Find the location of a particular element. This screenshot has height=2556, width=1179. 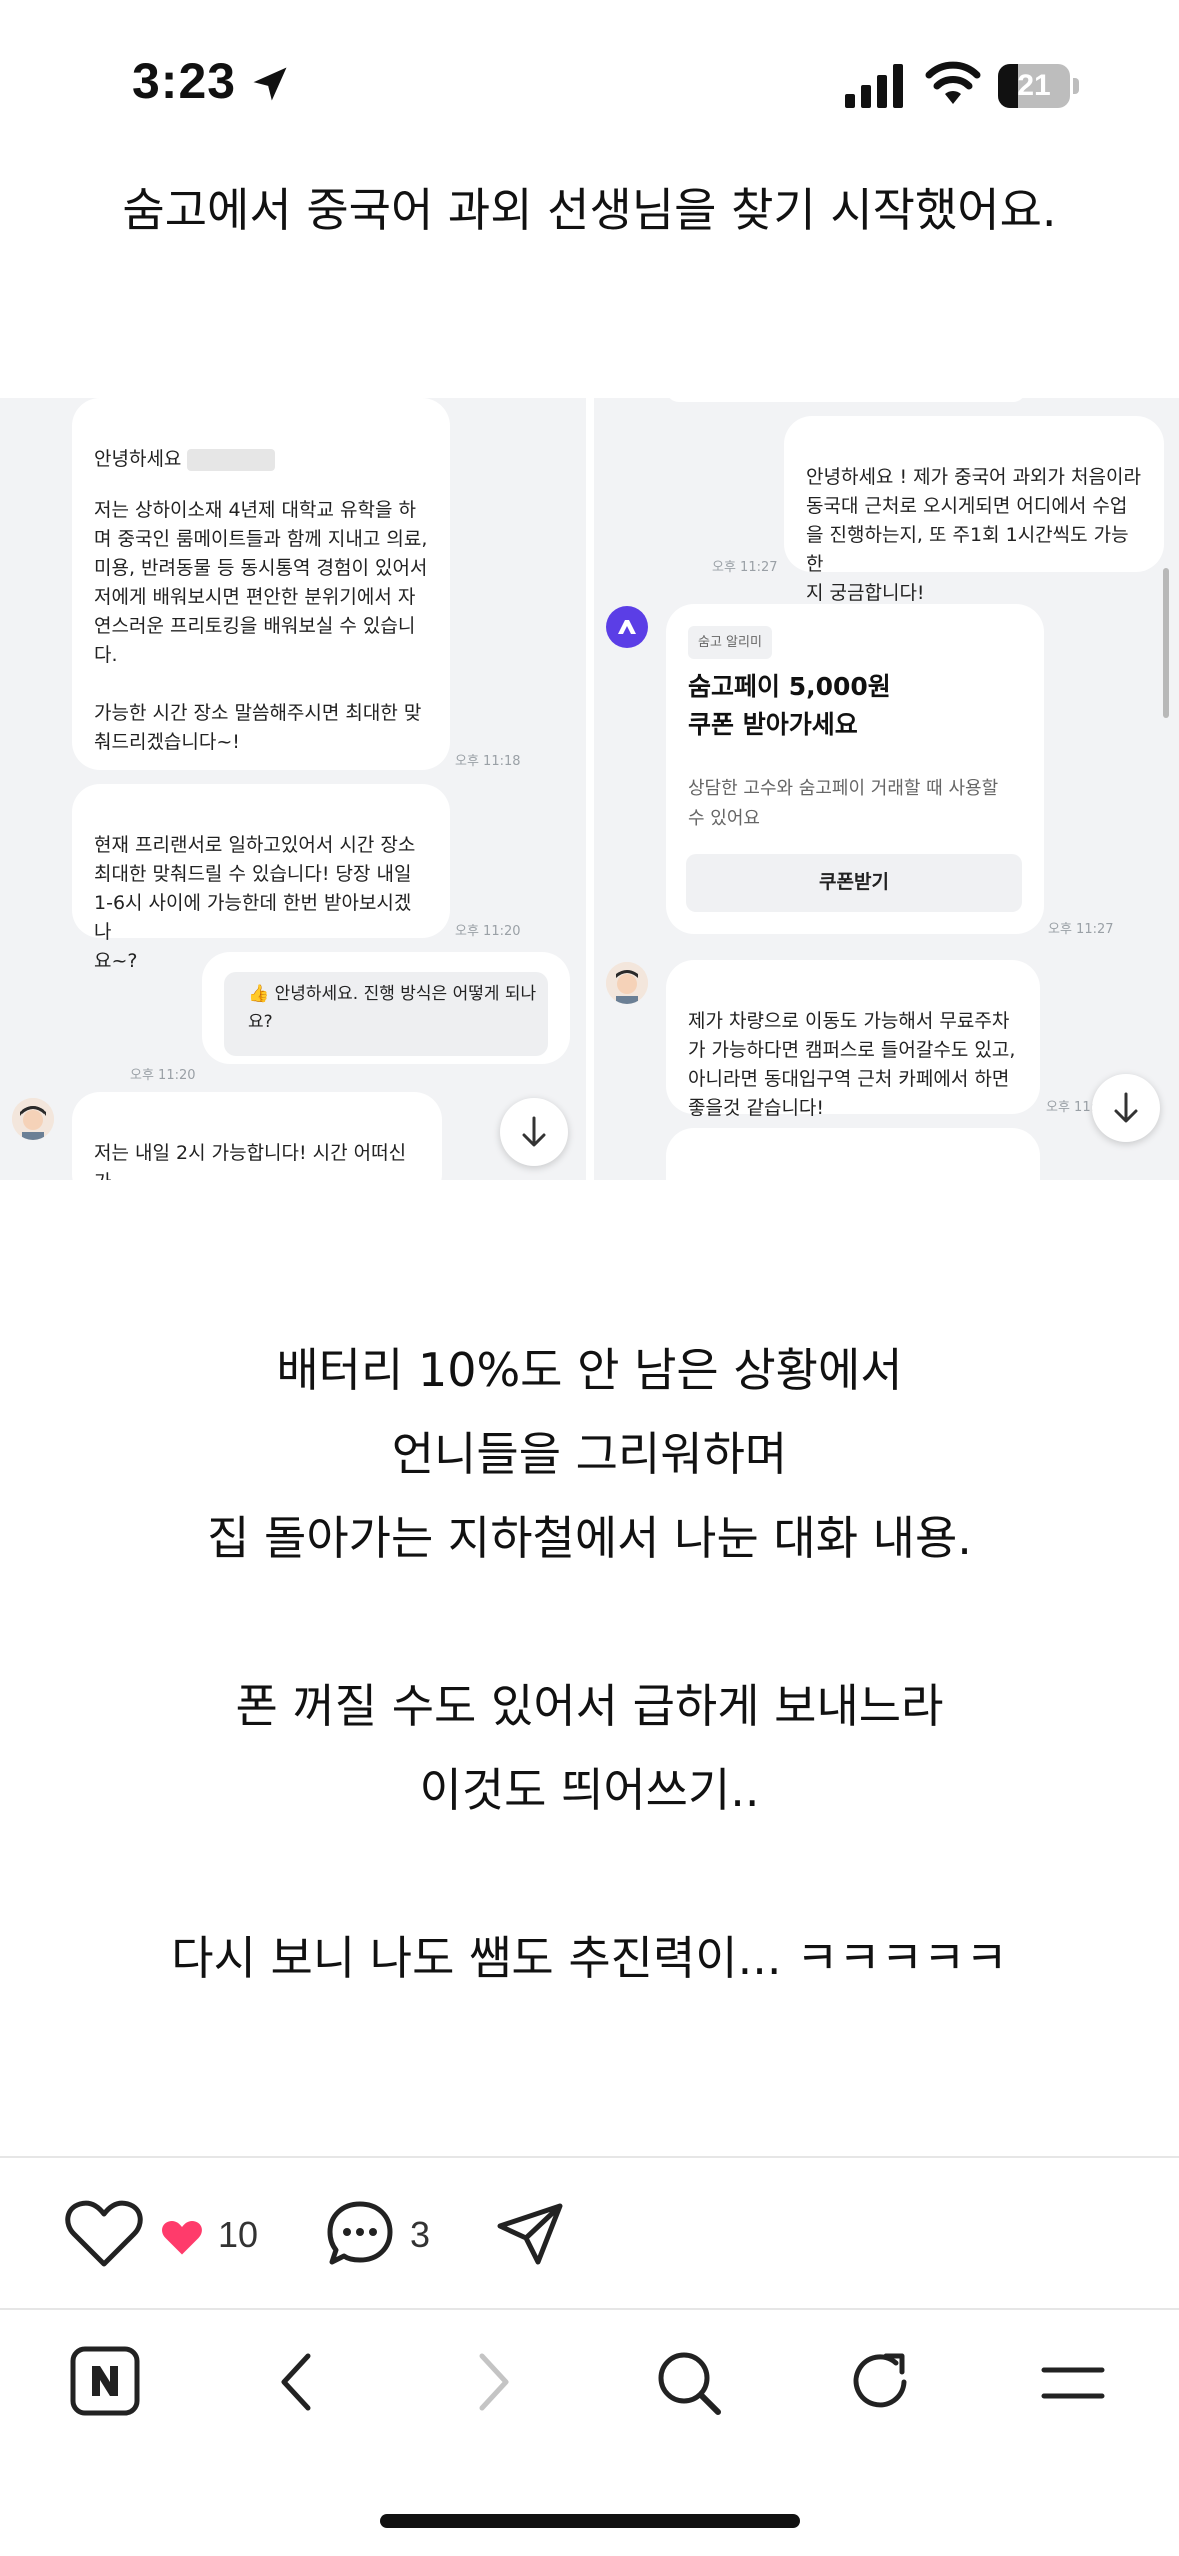

wifi-icon is located at coordinates (953, 82).